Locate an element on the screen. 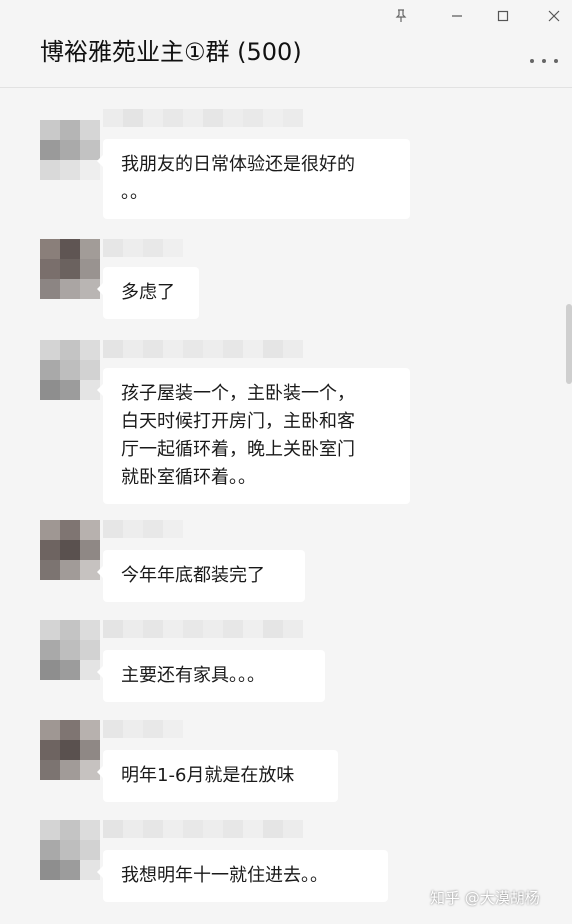  message-bubble: 明年1-6月就是在放味 is located at coordinates (217, 776).